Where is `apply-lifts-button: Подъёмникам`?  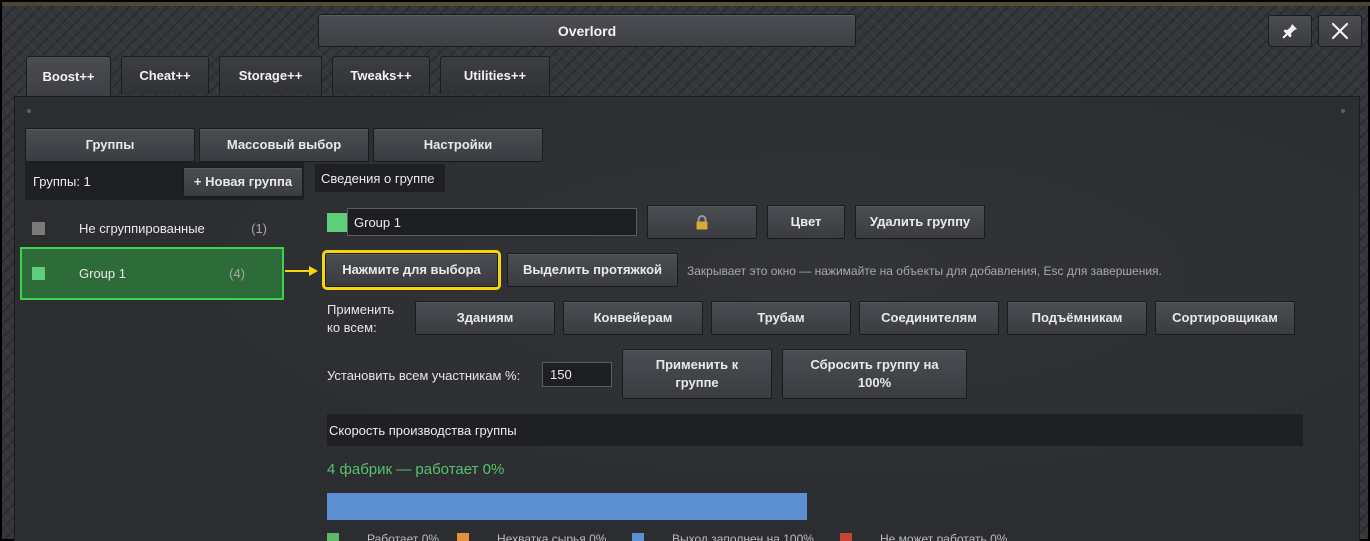
apply-lifts-button: Подъёмникам is located at coordinates (1077, 318).